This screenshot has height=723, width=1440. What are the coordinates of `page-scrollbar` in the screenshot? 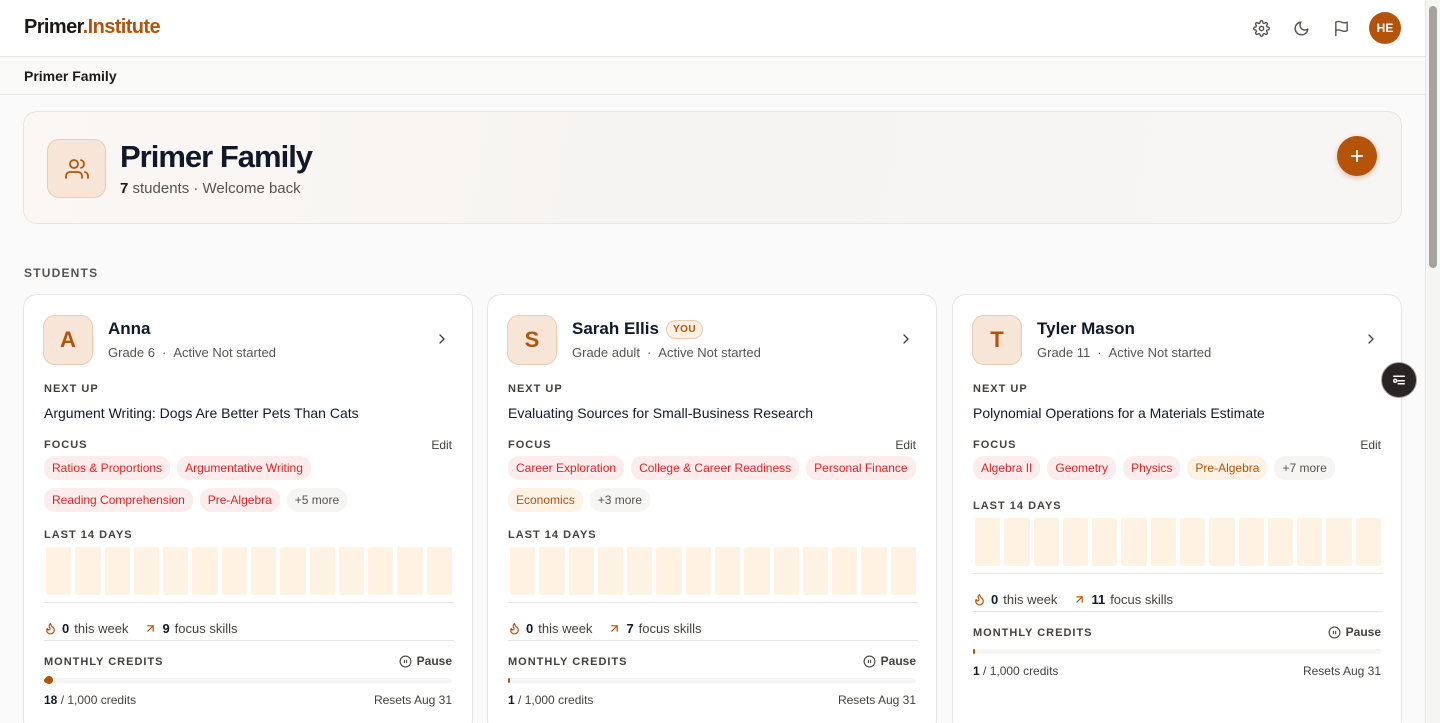 It's located at (1432, 361).